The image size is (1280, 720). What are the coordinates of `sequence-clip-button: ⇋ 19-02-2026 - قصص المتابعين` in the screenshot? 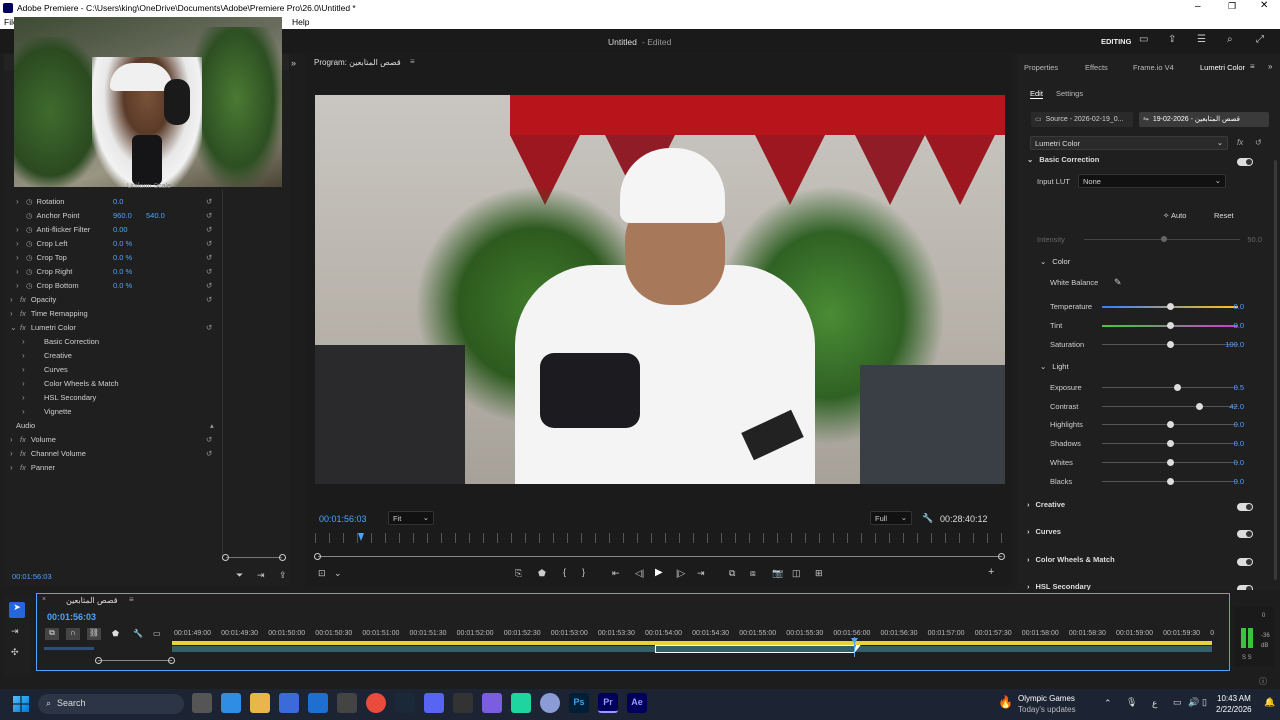 It's located at (1204, 119).